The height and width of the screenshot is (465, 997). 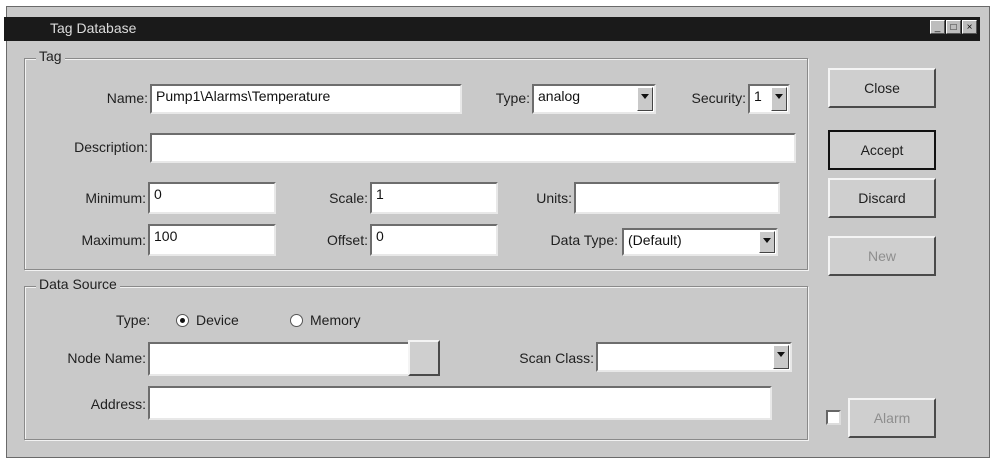 What do you see at coordinates (594, 99) in the screenshot?
I see `type-select: analog` at bounding box center [594, 99].